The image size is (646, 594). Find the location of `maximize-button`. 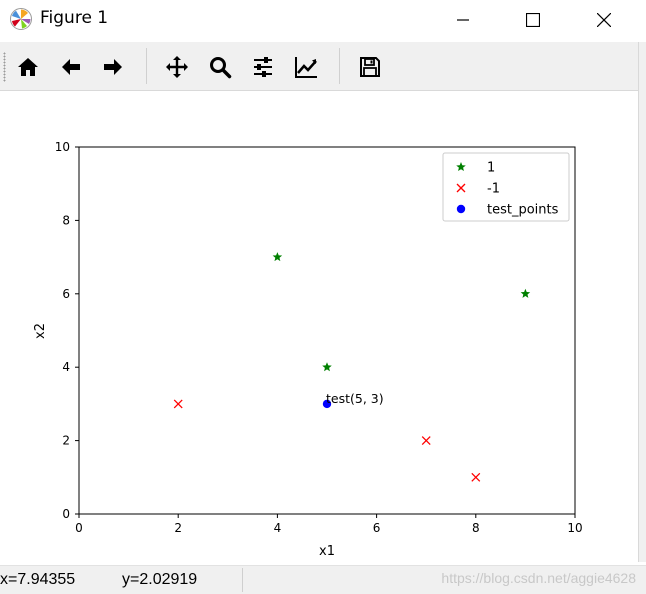

maximize-button is located at coordinates (533, 20).